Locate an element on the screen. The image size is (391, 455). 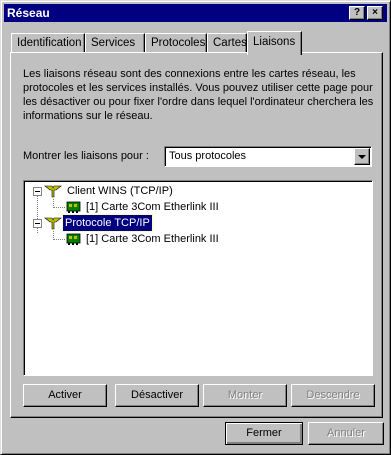
close-button: Fermer is located at coordinates (264, 433).